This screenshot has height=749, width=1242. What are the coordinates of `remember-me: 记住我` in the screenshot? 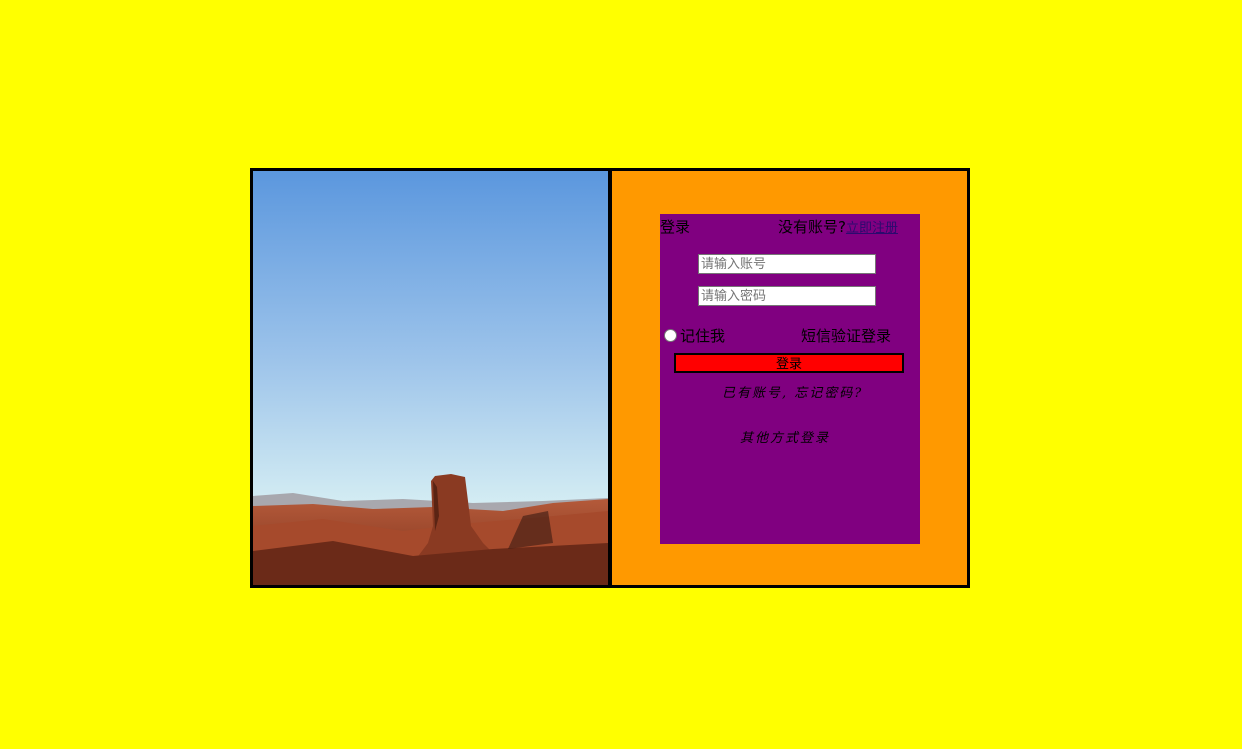 It's located at (694, 335).